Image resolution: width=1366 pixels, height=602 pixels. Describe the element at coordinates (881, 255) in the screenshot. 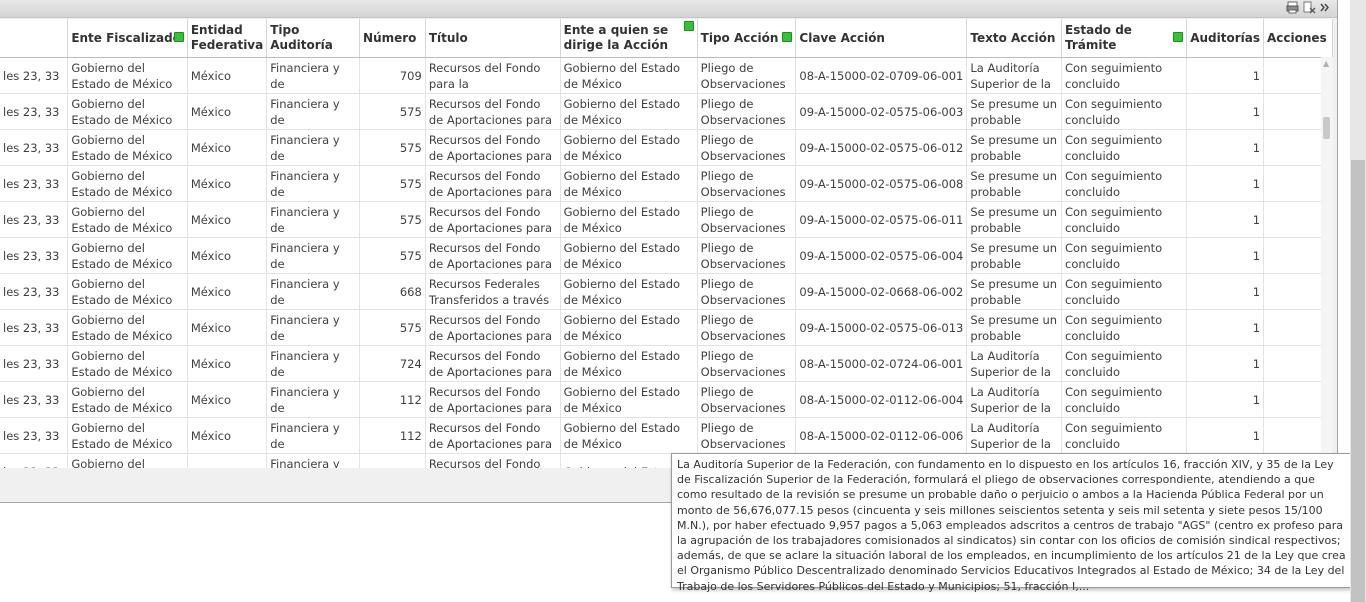

I see `cell-clave-accion: 09-A-15000-02-0575-06-004` at that location.